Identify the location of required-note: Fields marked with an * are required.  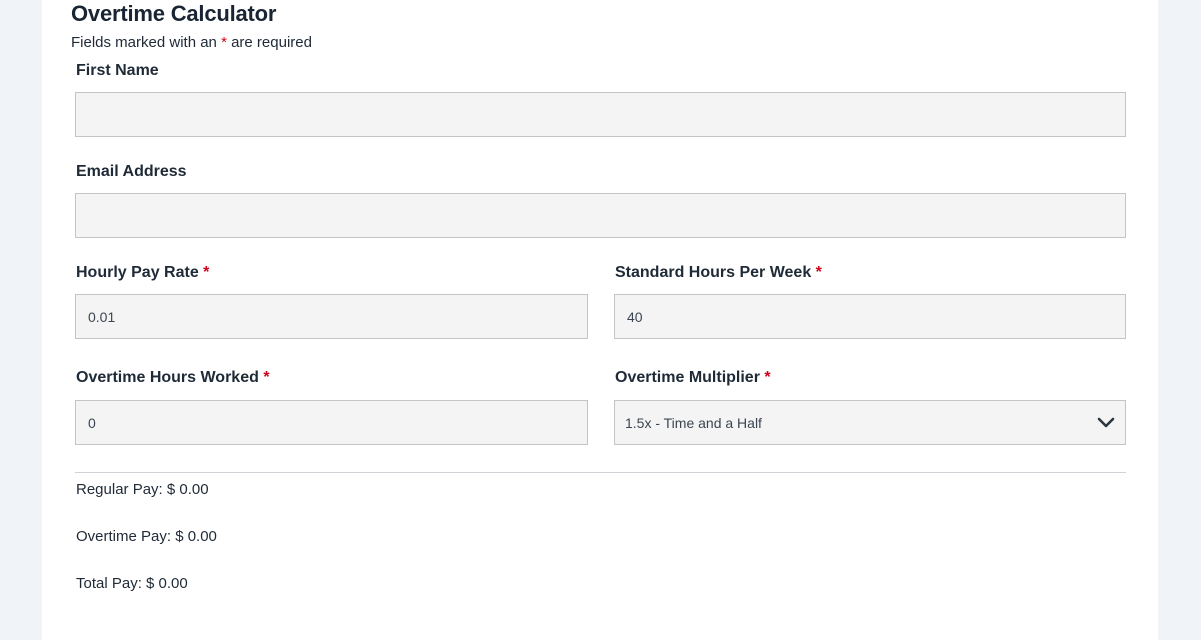
(191, 42).